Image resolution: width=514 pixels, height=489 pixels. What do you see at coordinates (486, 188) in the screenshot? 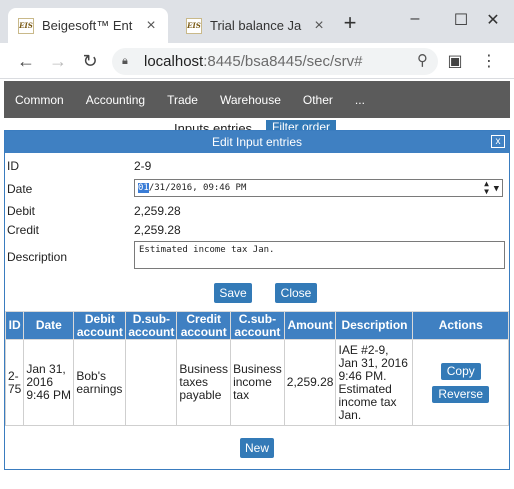
I see `date-spinner-icon: ▲ ▼` at bounding box center [486, 188].